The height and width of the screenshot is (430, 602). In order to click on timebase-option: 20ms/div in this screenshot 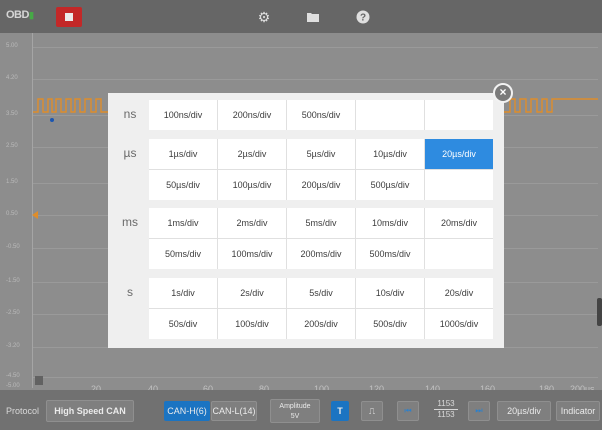, I will do `click(459, 223)`.